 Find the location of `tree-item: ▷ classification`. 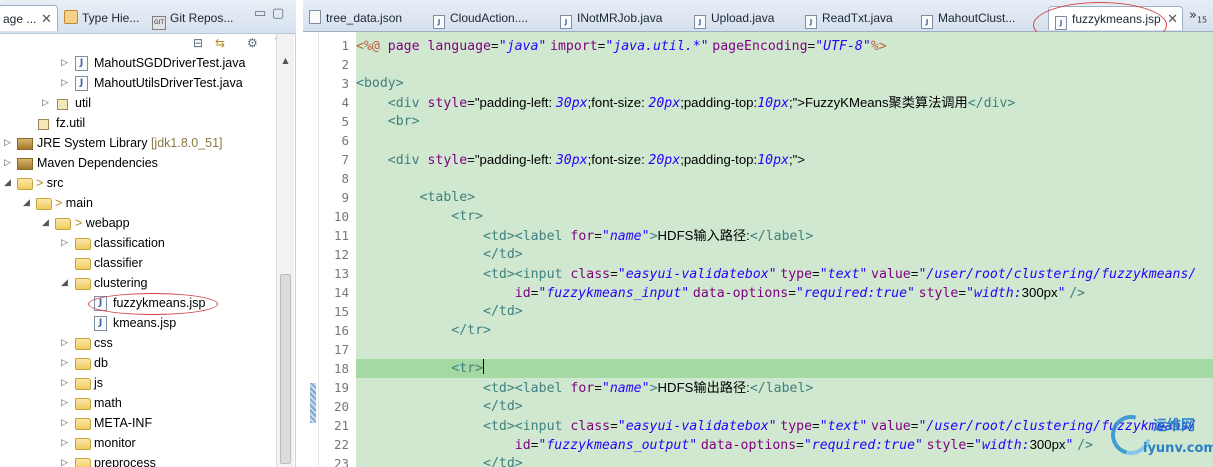

tree-item: ▷ classification is located at coordinates (138, 243).